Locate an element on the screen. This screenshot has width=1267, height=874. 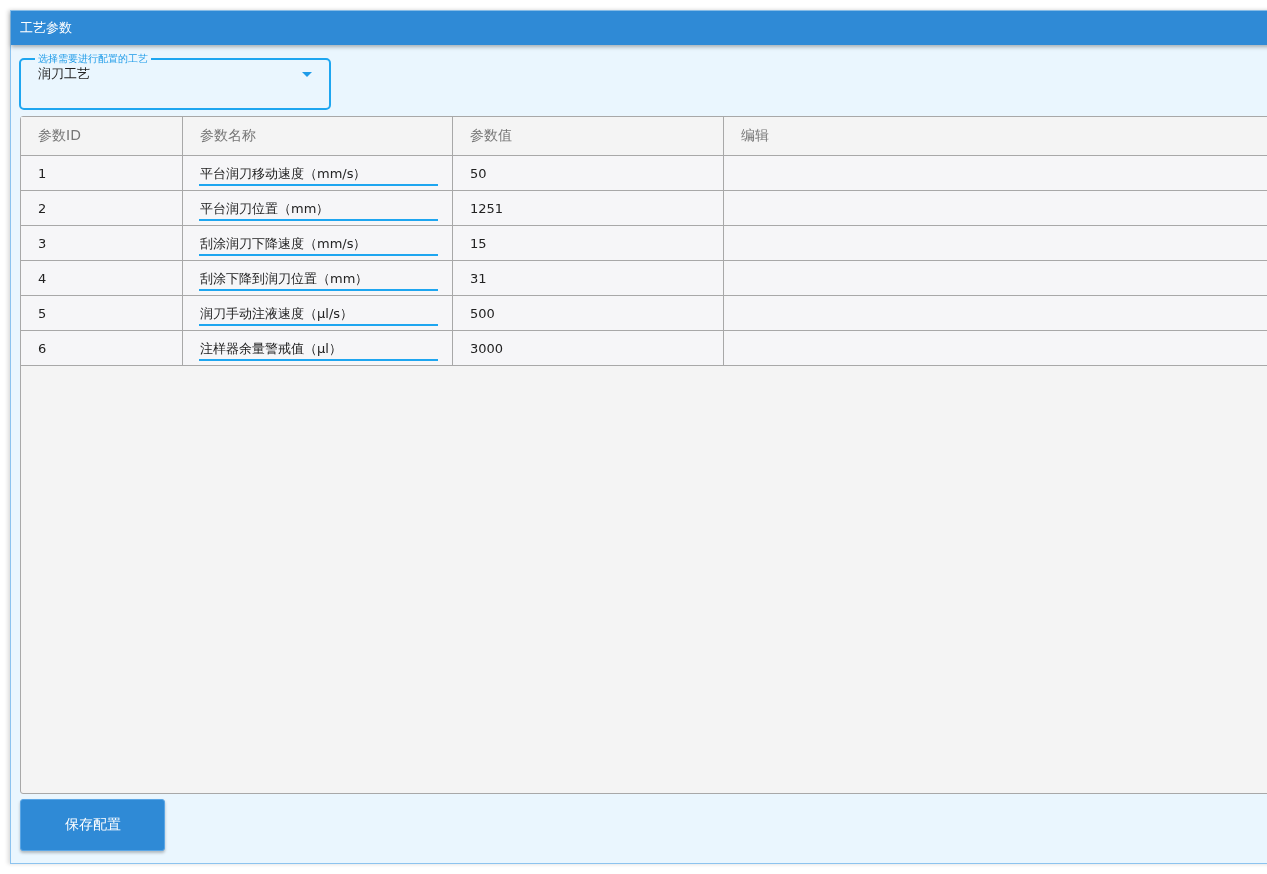
name-field: 平台润刀移动速度（mm/s） is located at coordinates (318, 173).